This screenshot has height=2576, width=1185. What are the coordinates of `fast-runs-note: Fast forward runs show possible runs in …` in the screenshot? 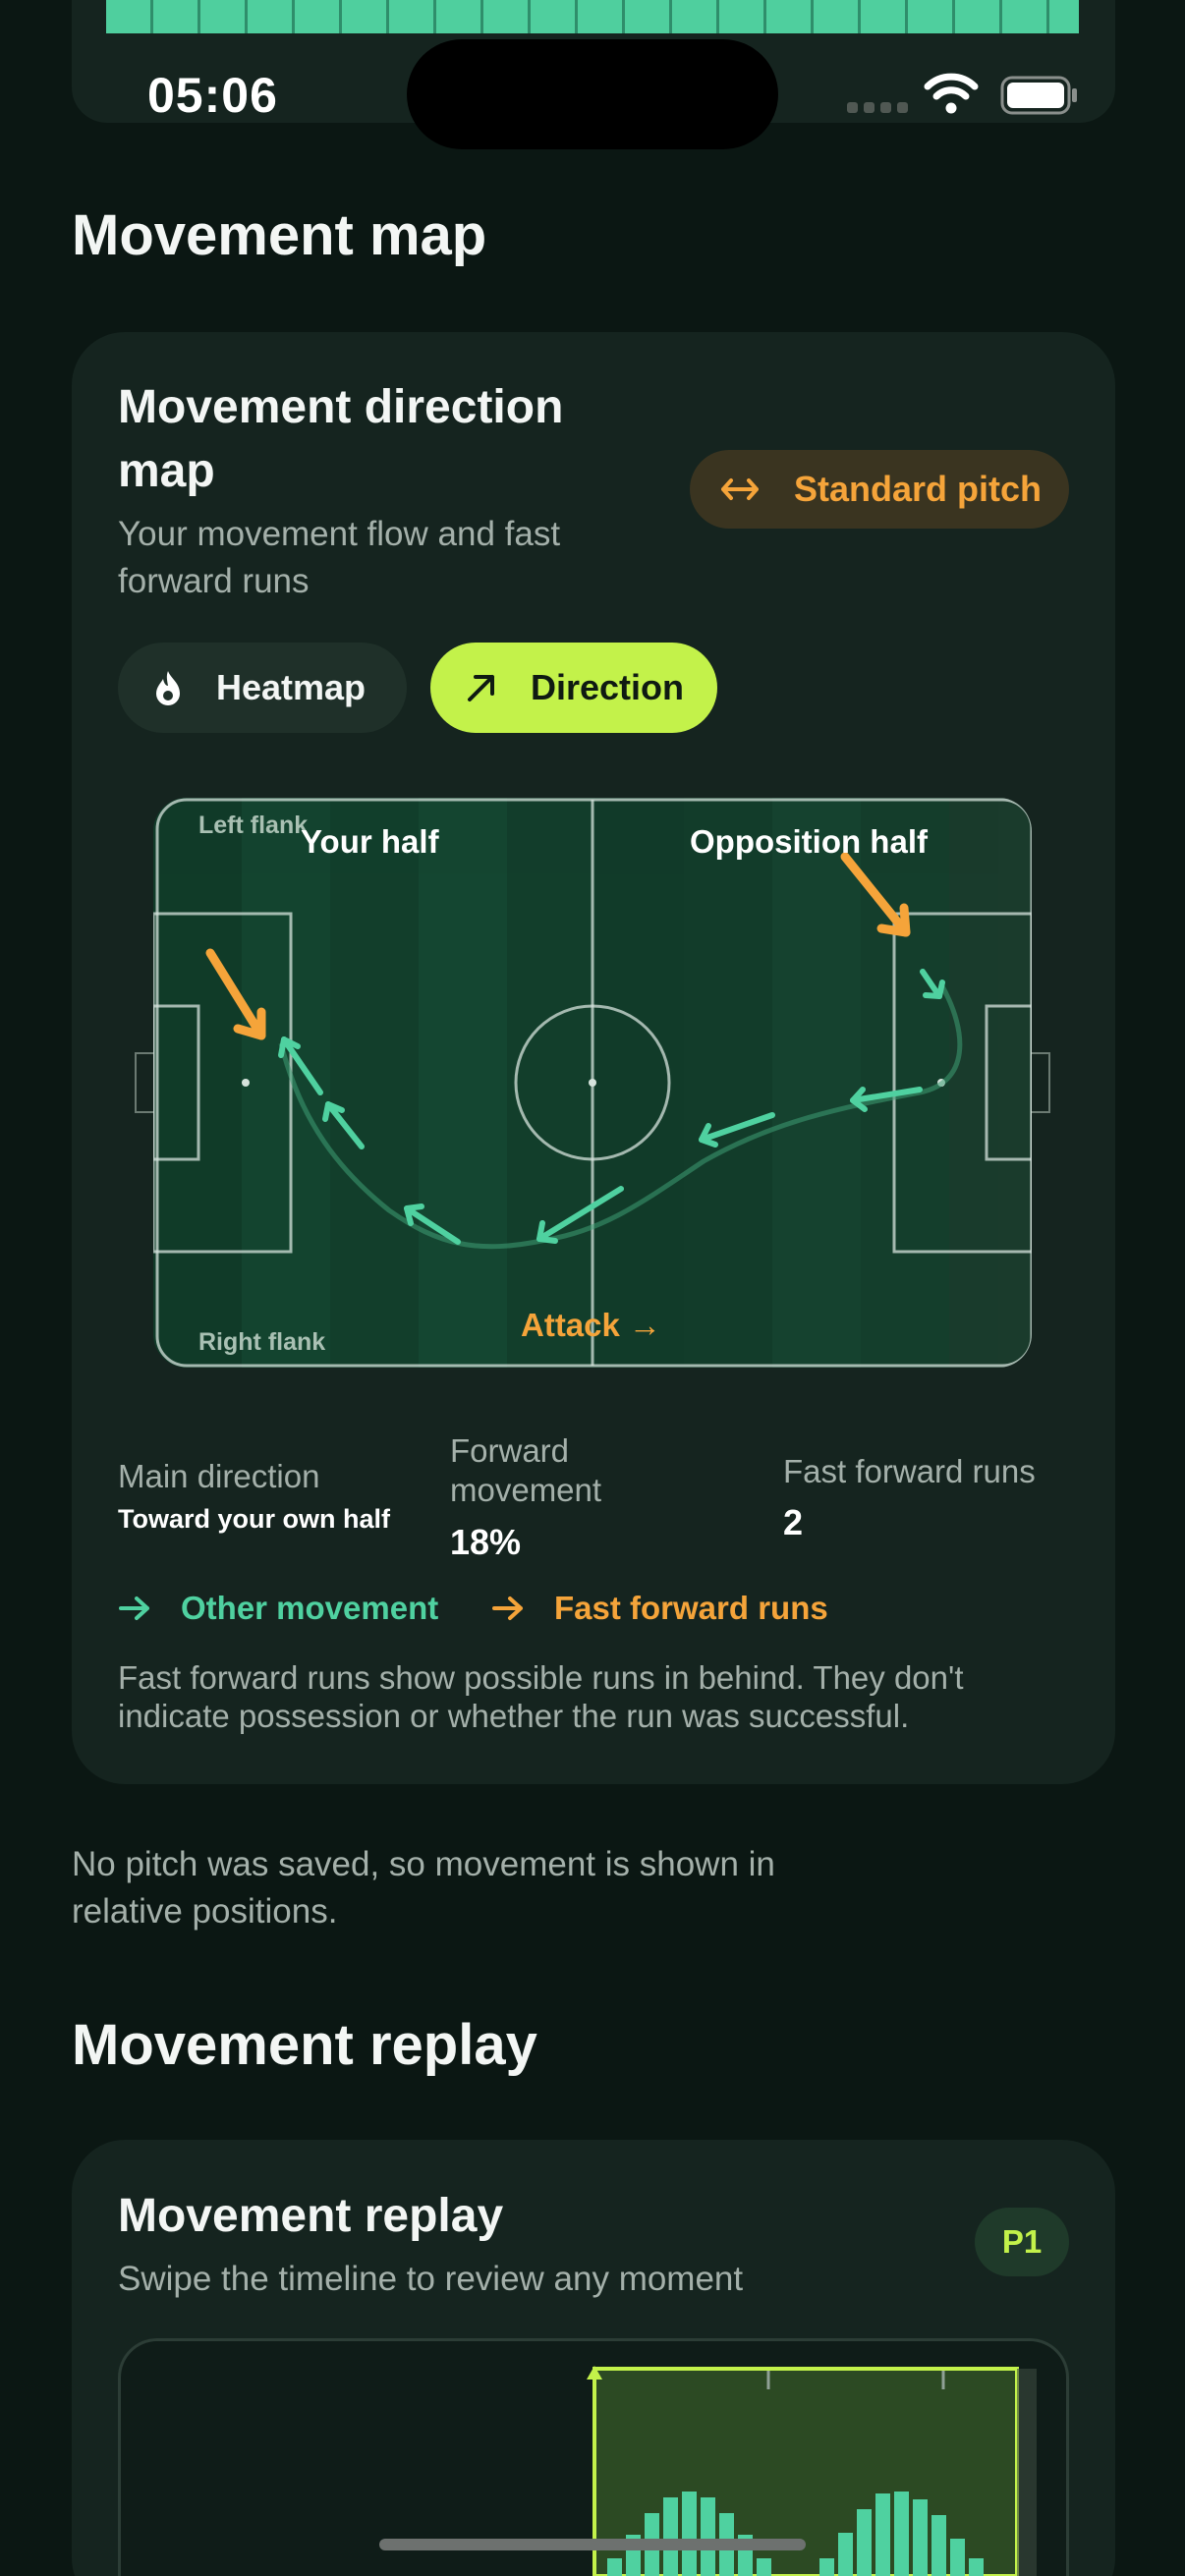 It's located at (541, 1696).